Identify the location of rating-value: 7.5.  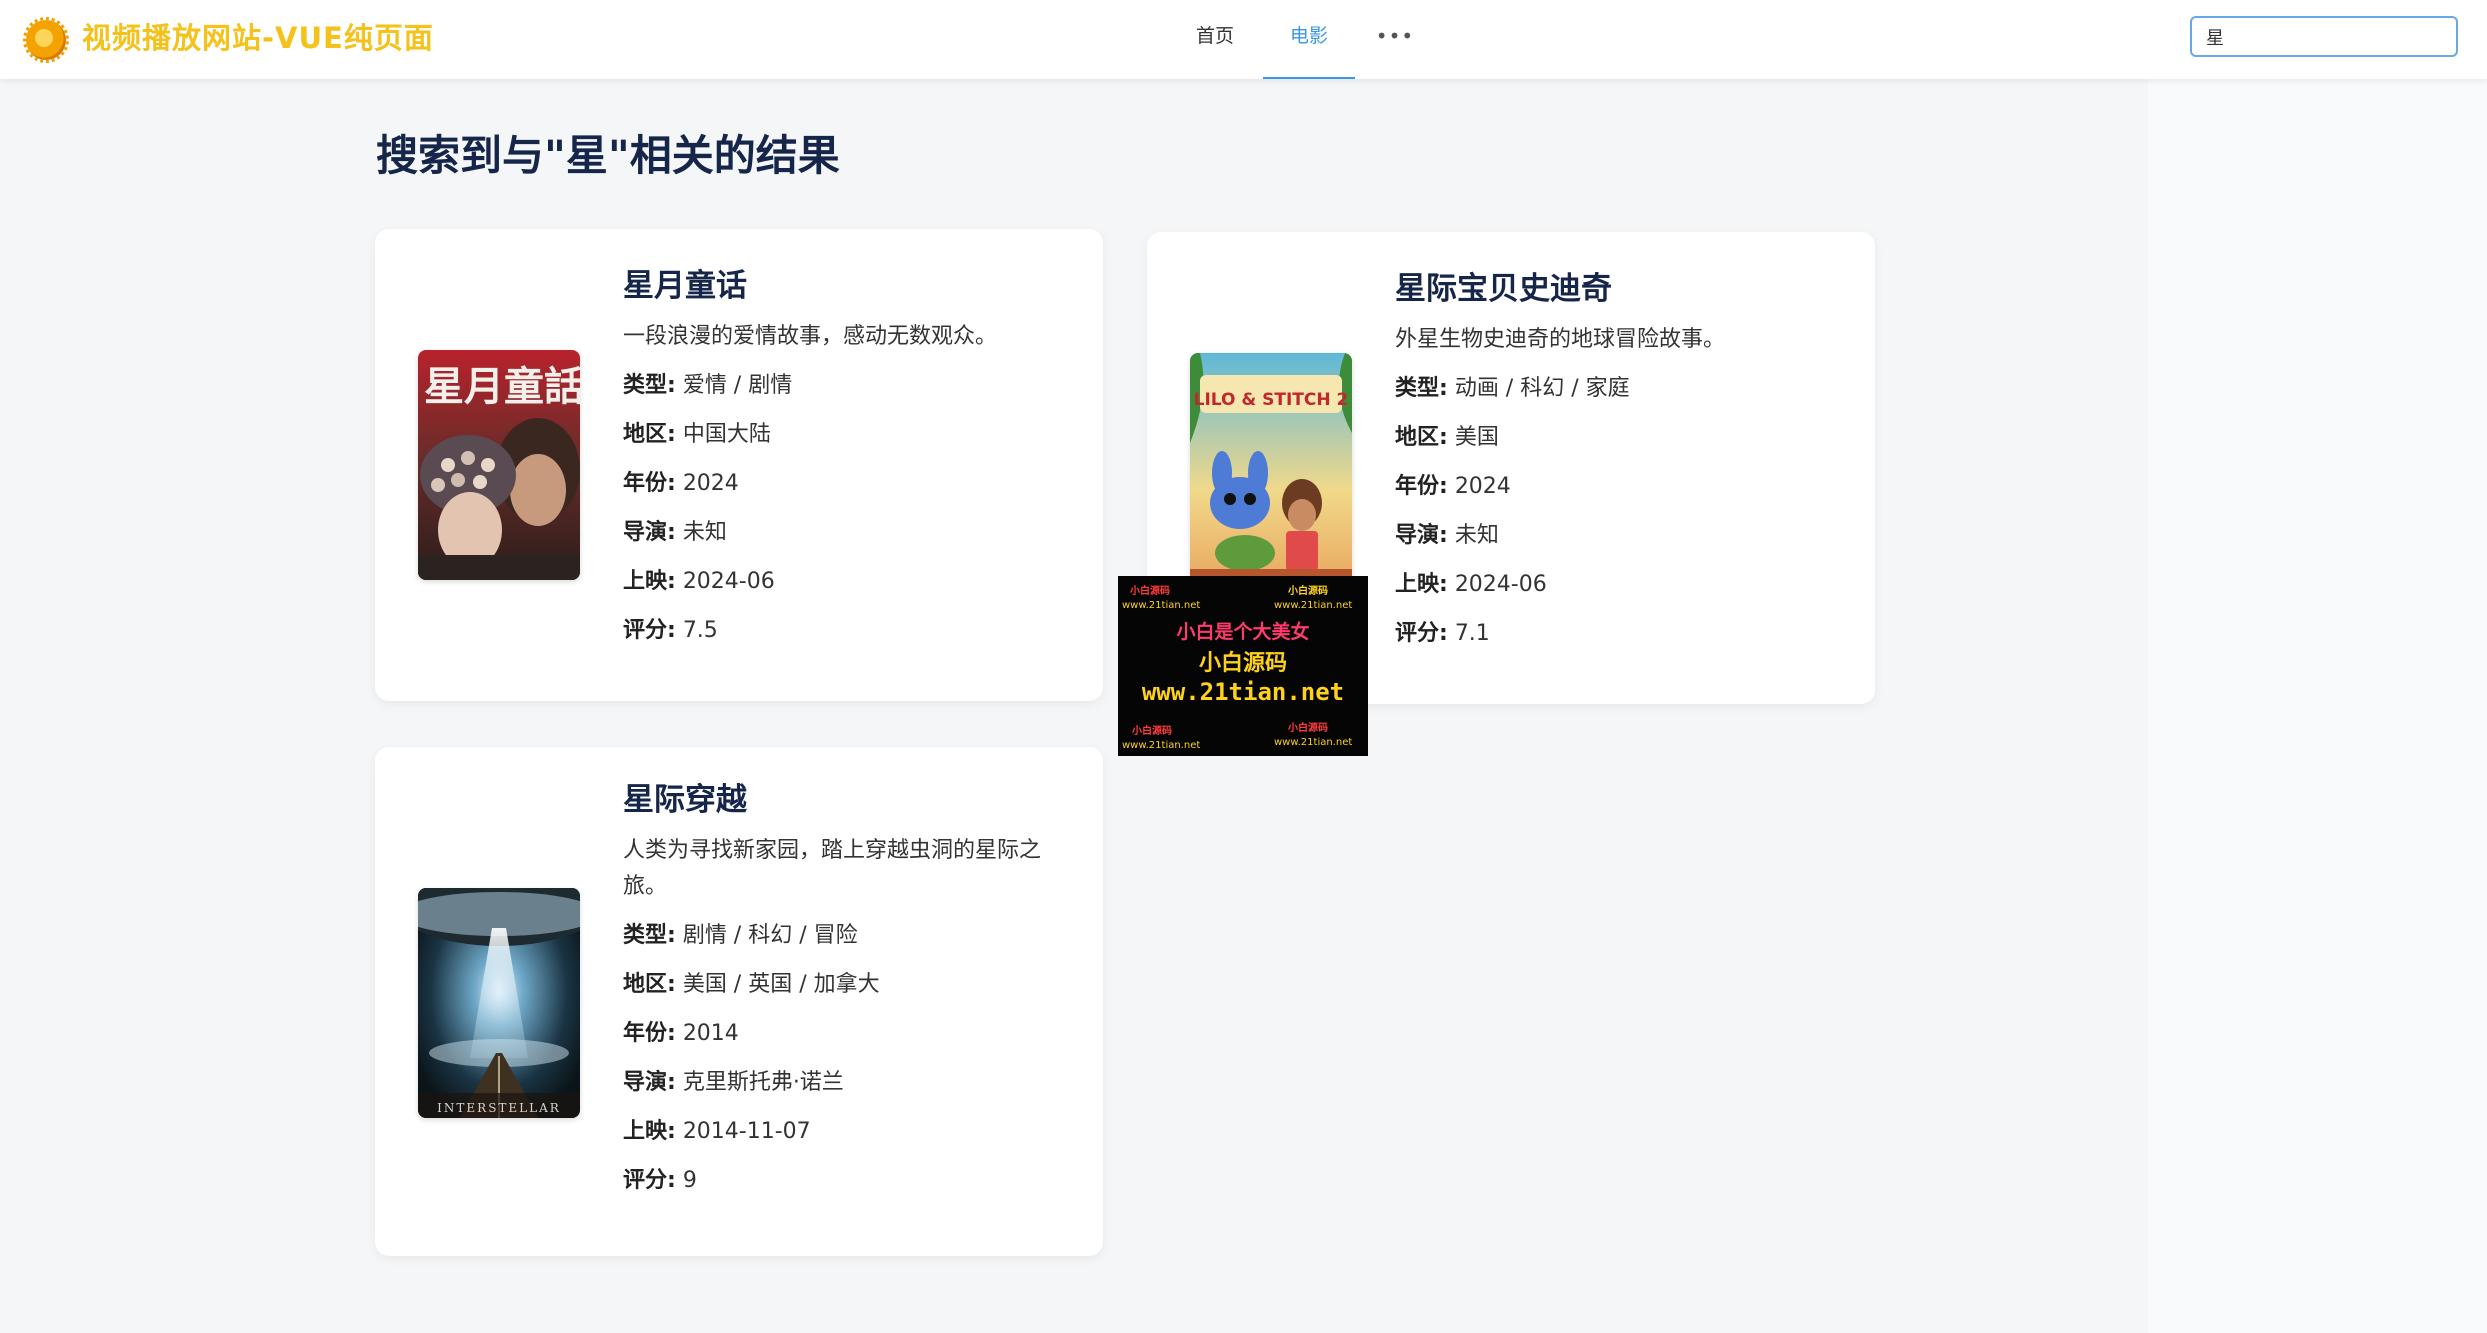
(700, 630).